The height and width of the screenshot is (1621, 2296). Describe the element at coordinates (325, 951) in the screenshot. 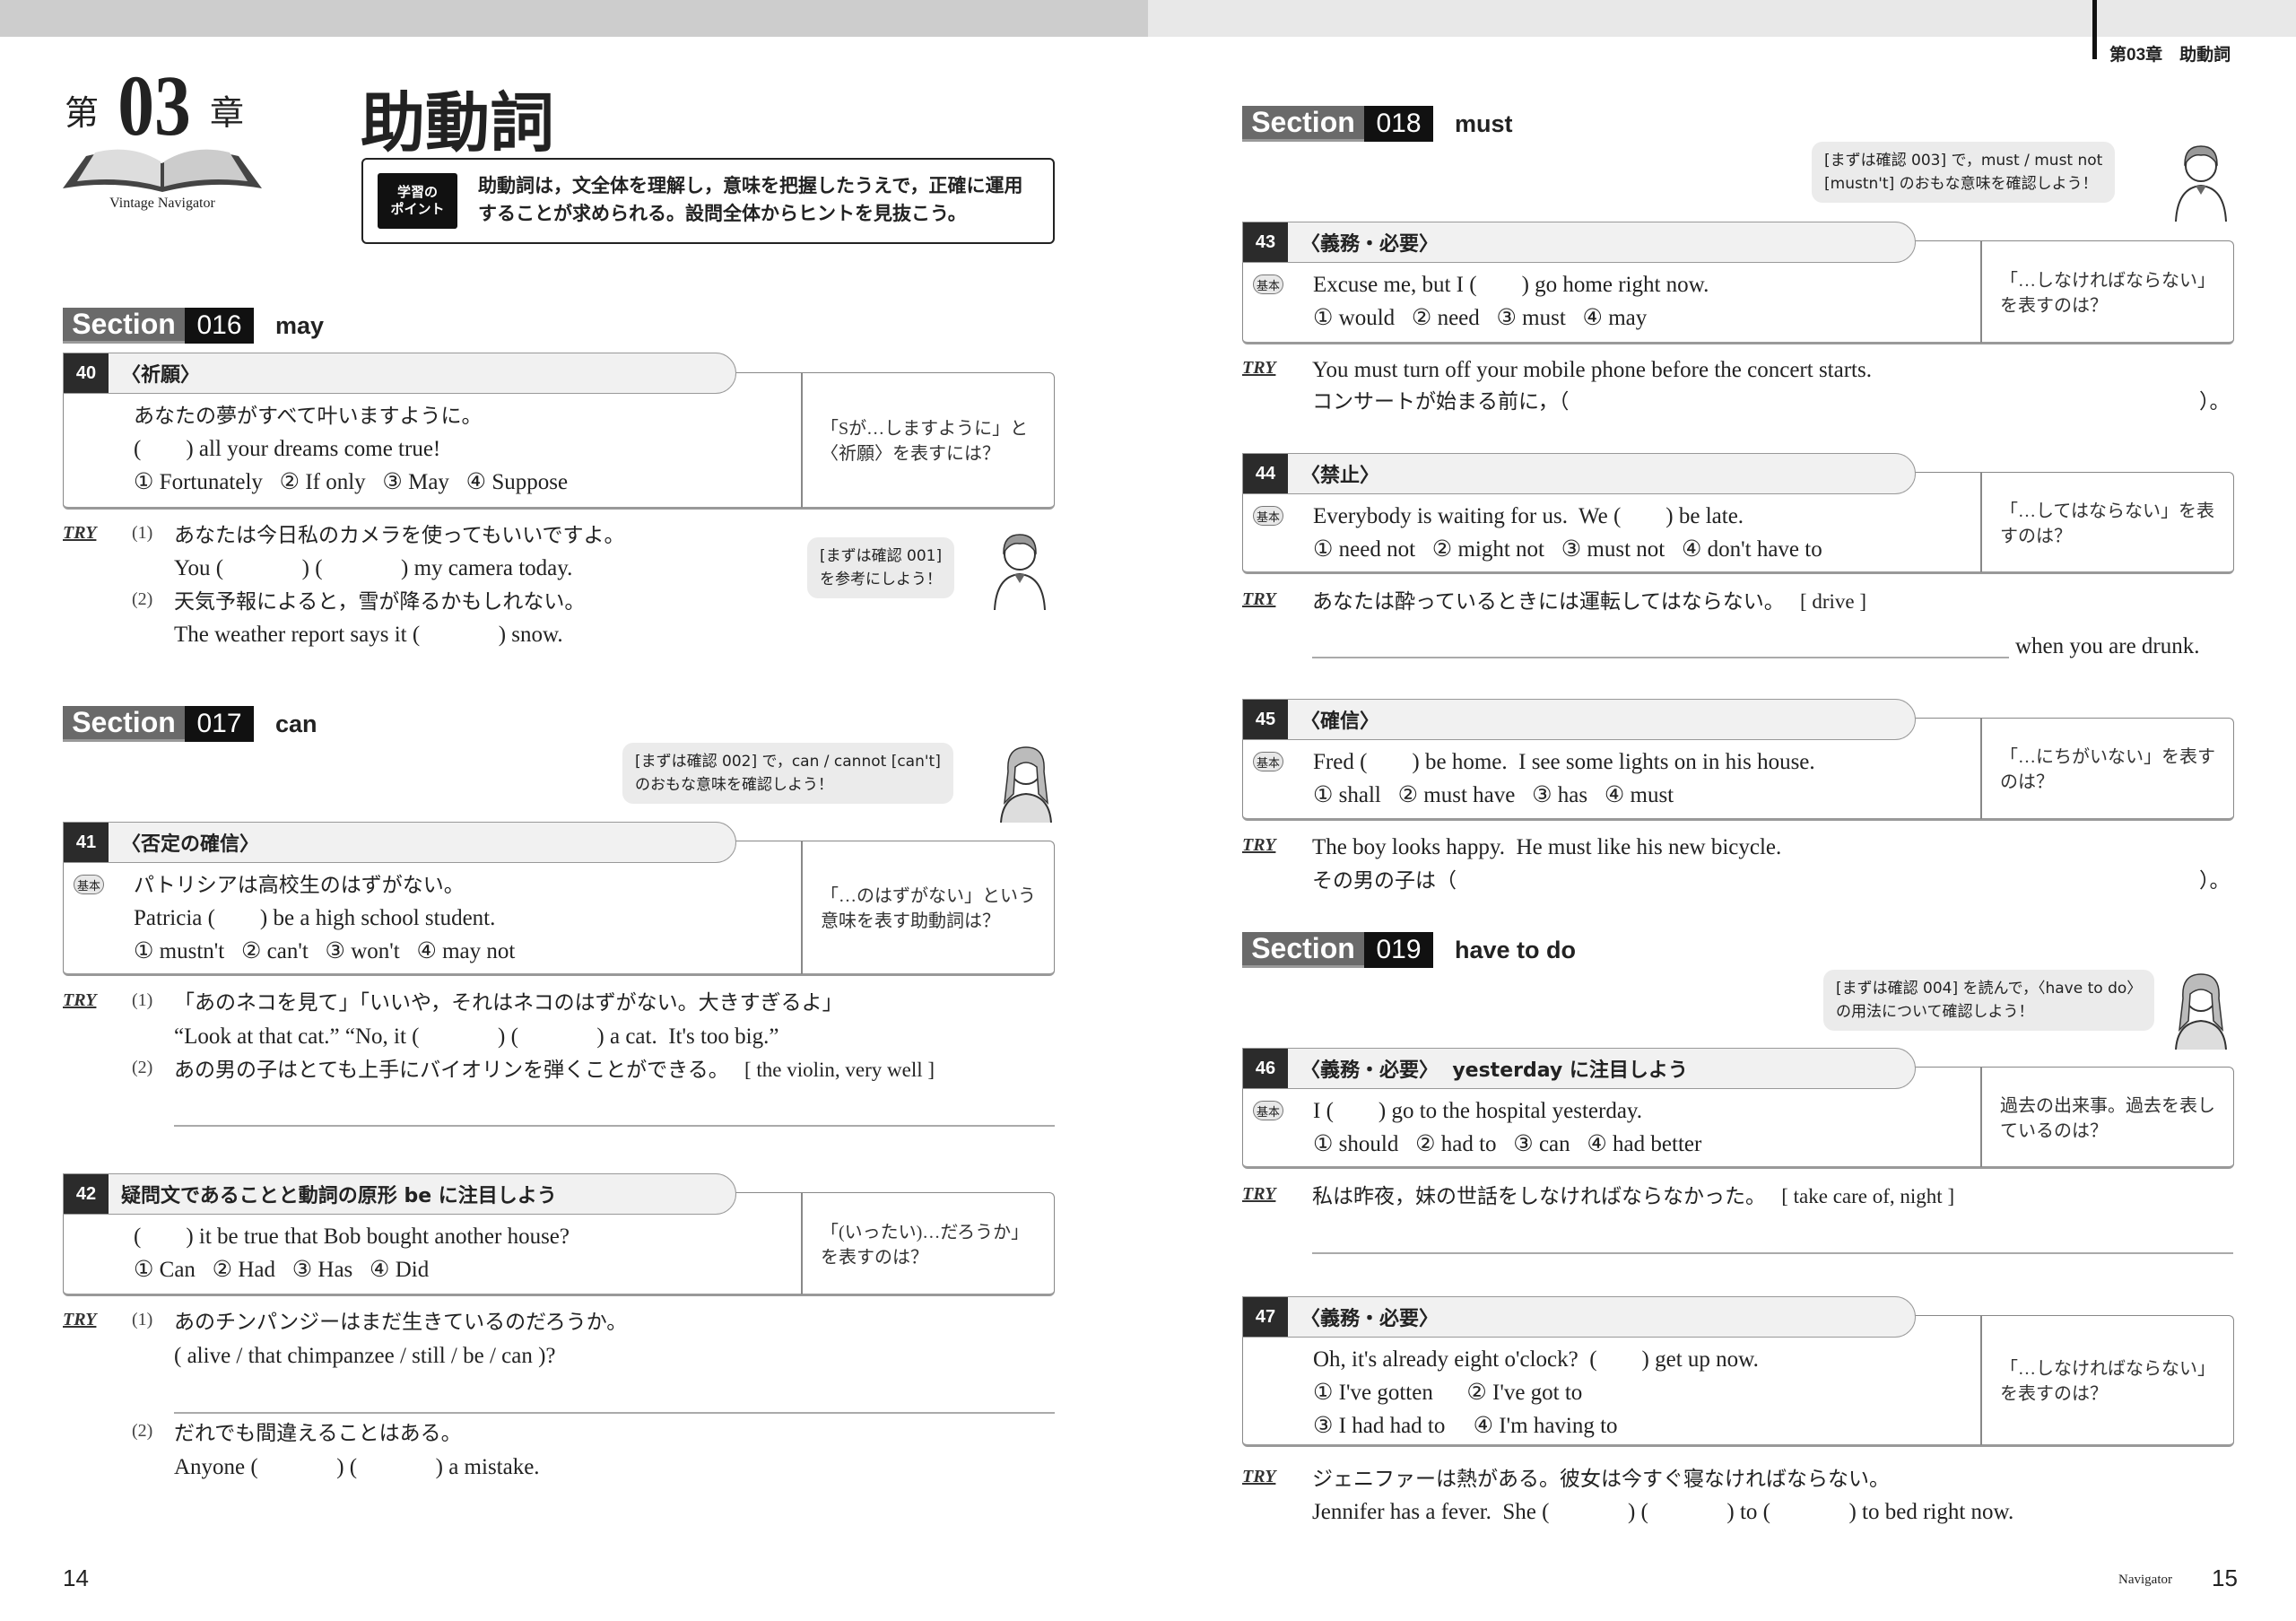

I see `question-line: ① mustn't ② can't ③ won't ④ may not` at that location.